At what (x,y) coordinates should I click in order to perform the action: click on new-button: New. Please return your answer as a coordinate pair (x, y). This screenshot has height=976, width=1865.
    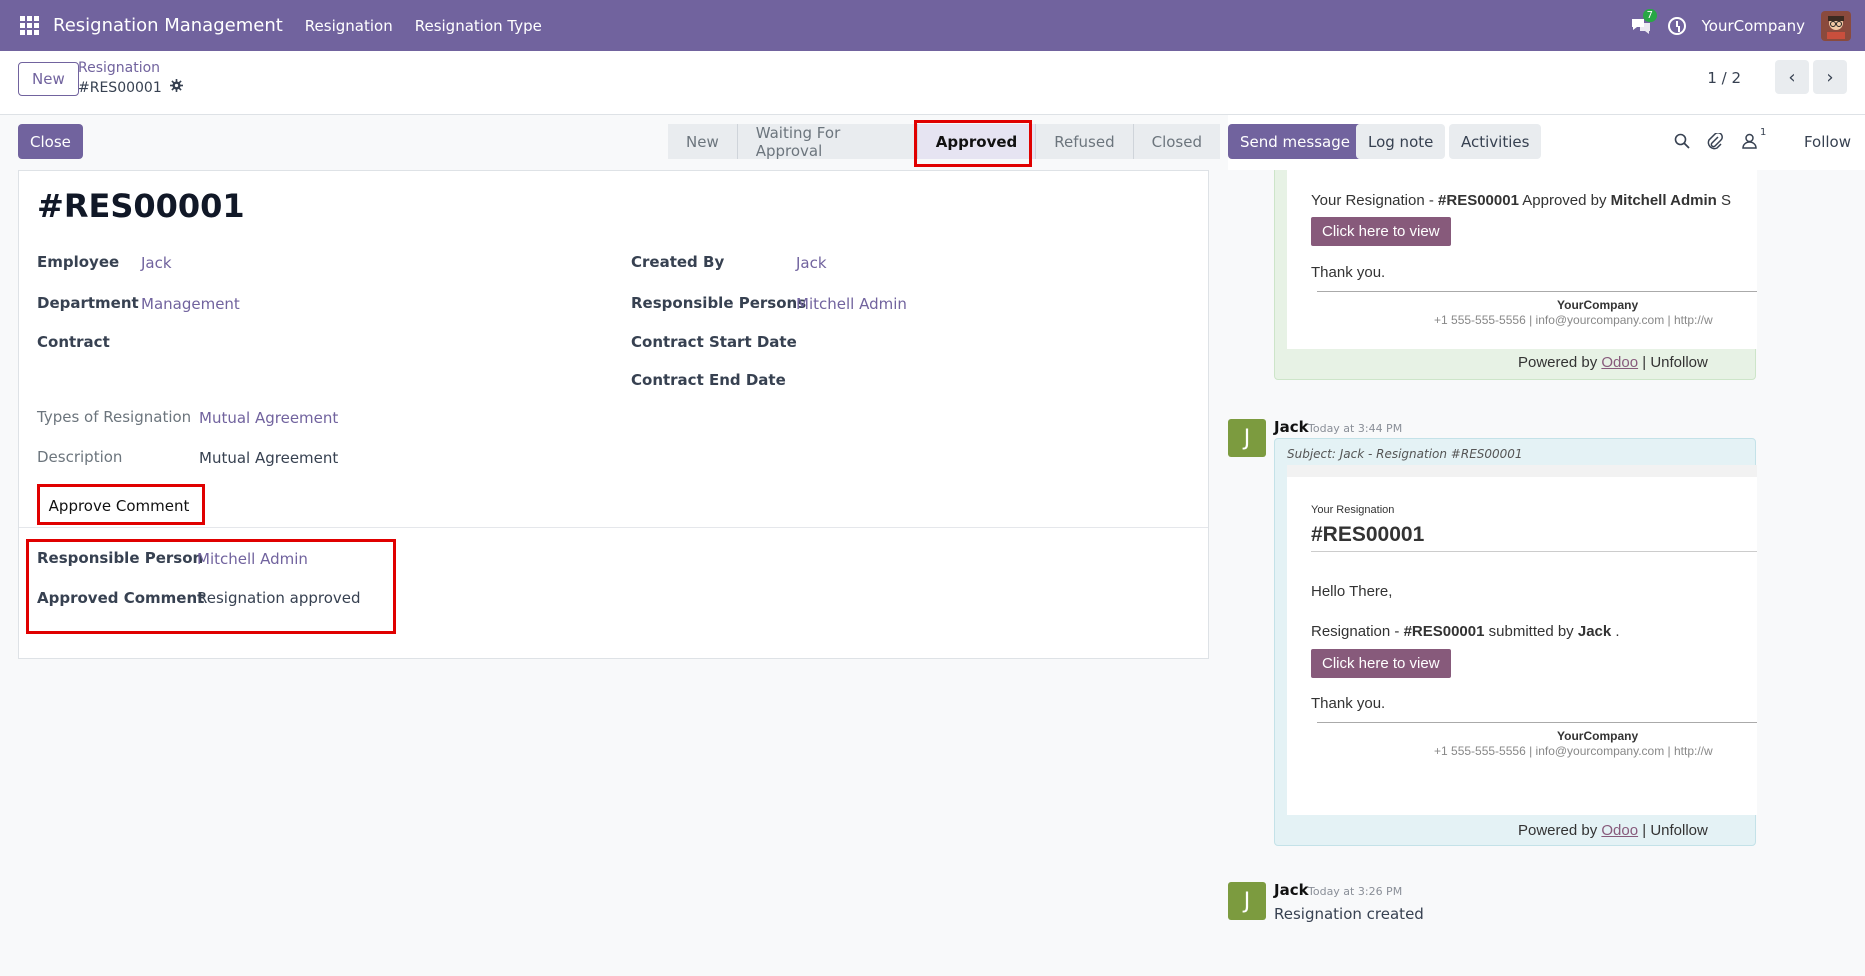
    Looking at the image, I should click on (48, 79).